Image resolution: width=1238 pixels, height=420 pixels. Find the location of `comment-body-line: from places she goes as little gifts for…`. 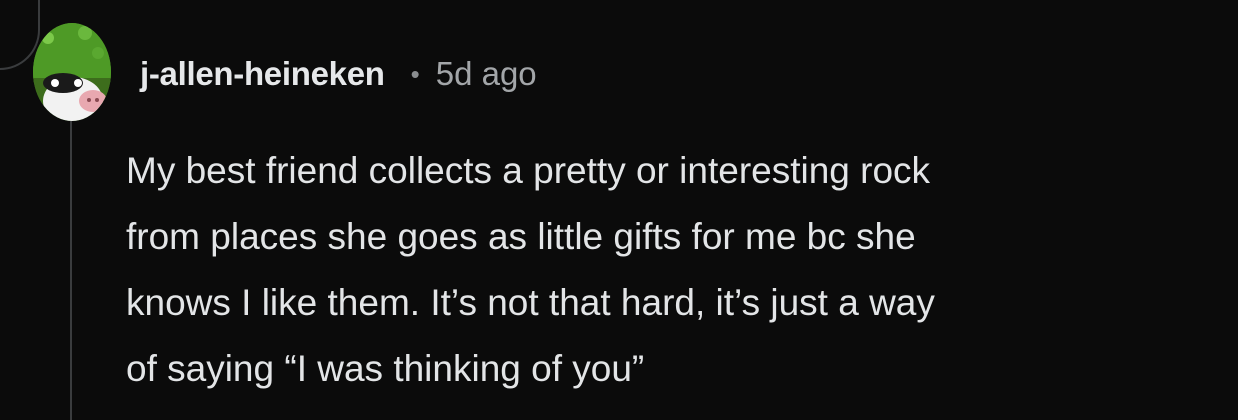

comment-body-line: from places she goes as little gifts for… is located at coordinates (521, 236).